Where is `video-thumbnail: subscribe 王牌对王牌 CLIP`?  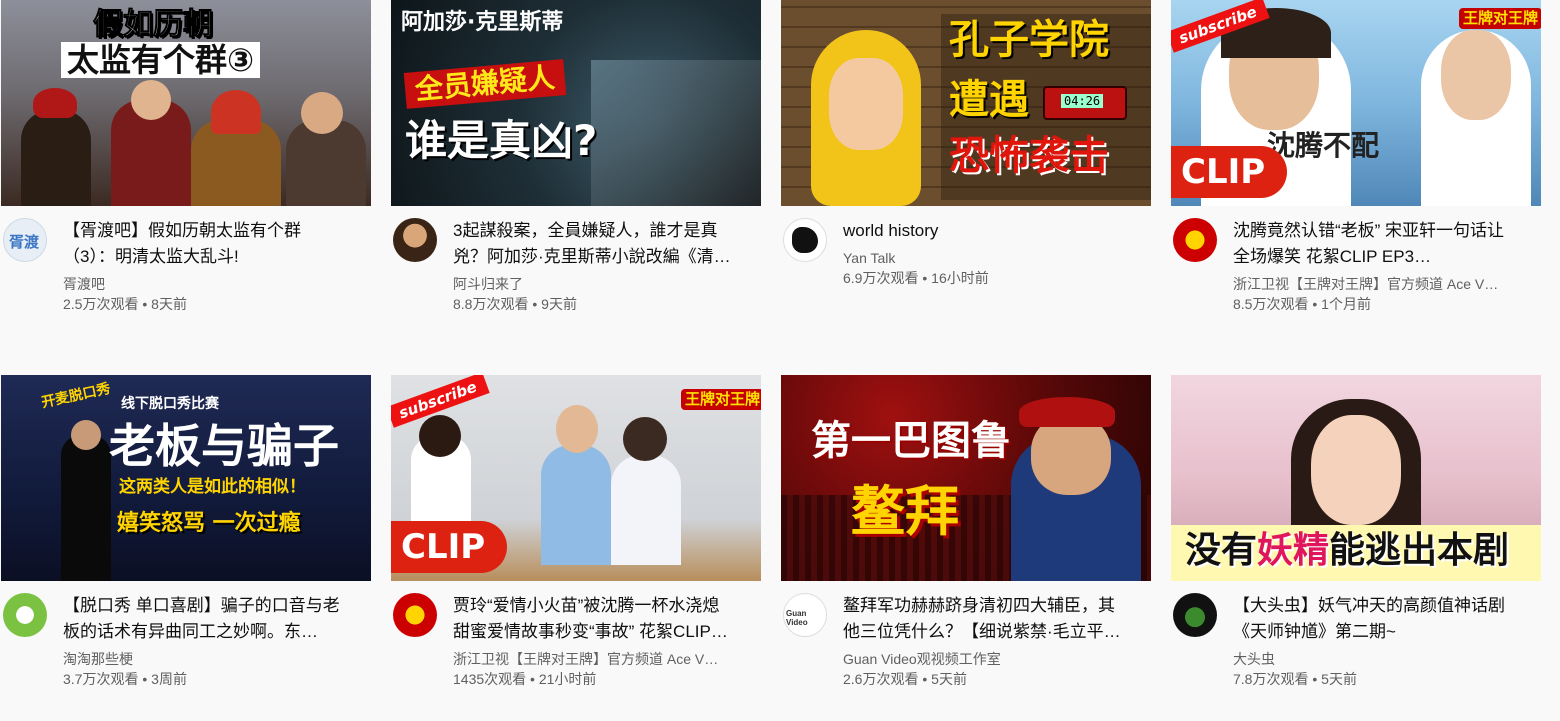 video-thumbnail: subscribe 王牌对王牌 CLIP is located at coordinates (576, 478).